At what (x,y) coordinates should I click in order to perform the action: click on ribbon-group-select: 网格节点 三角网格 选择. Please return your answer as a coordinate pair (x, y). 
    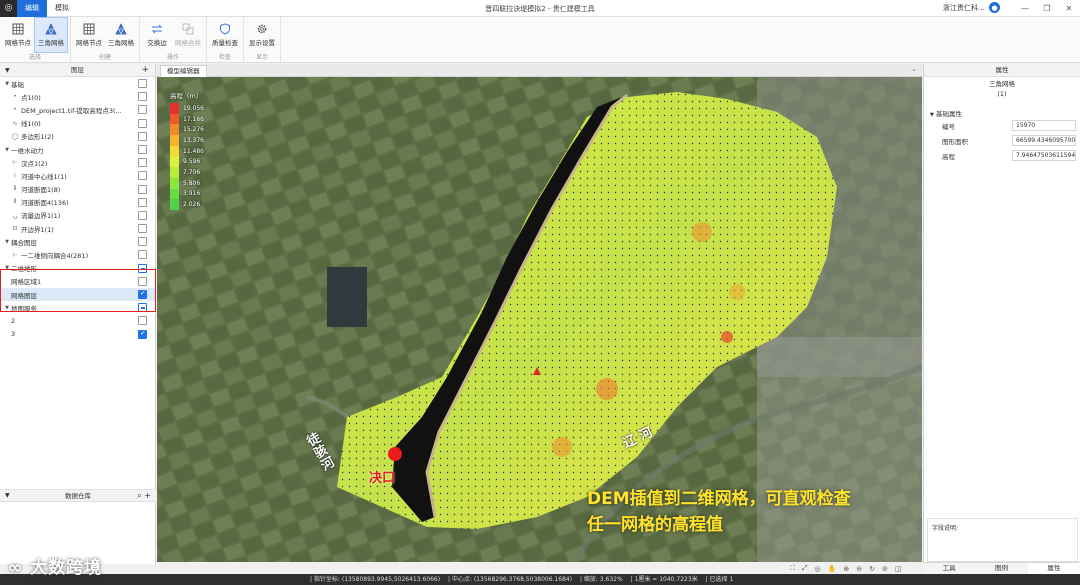
    Looking at the image, I should click on (35, 39).